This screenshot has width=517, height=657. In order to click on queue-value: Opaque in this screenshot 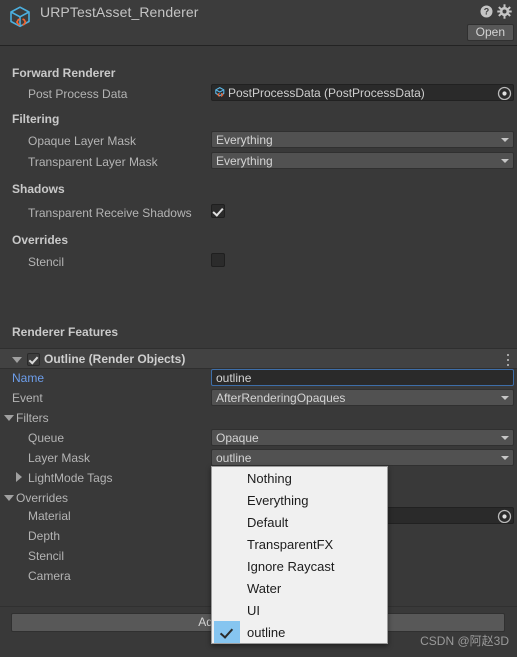, I will do `click(237, 437)`.